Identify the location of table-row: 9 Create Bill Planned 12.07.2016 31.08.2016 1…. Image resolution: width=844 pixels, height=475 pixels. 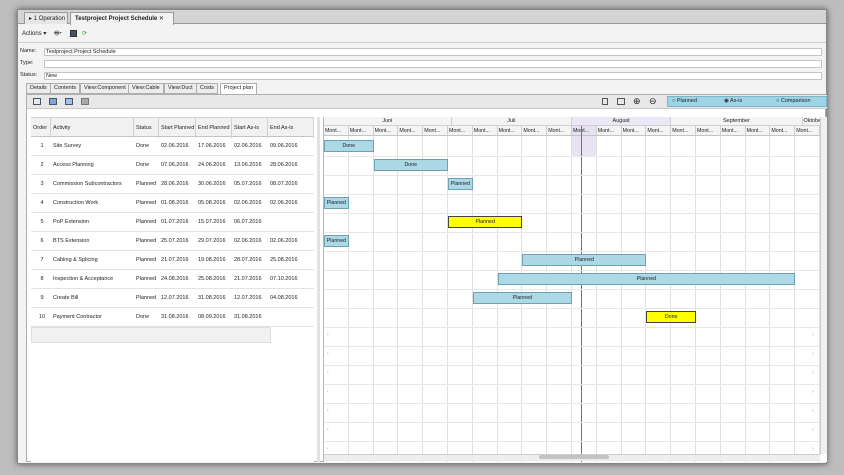
(172, 298).